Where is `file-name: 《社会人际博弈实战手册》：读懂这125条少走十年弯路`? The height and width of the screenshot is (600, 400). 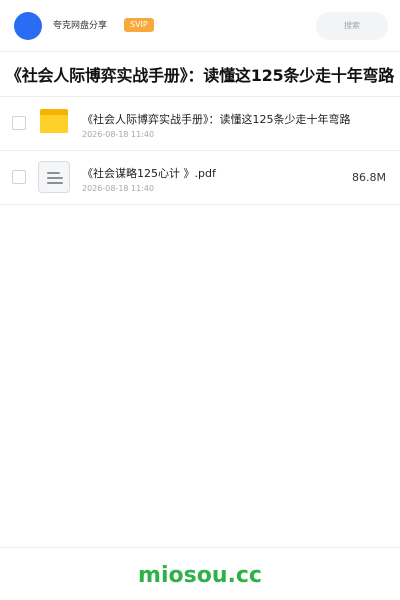 file-name: 《社会人际博弈实战手册》：读懂这125条少走十年弯路 is located at coordinates (216, 119).